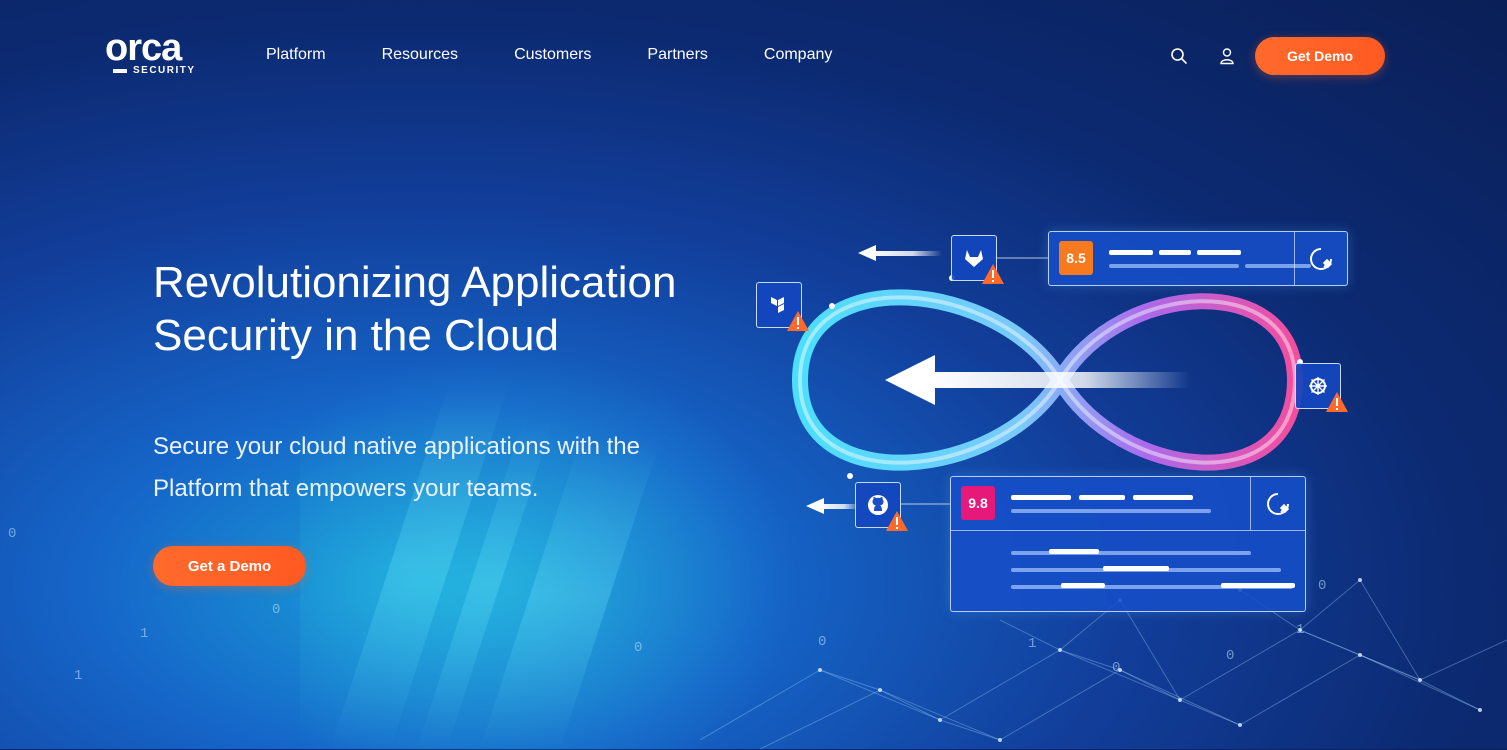  Describe the element at coordinates (677, 55) in the screenshot. I see `nav-item-partners: Partners` at that location.